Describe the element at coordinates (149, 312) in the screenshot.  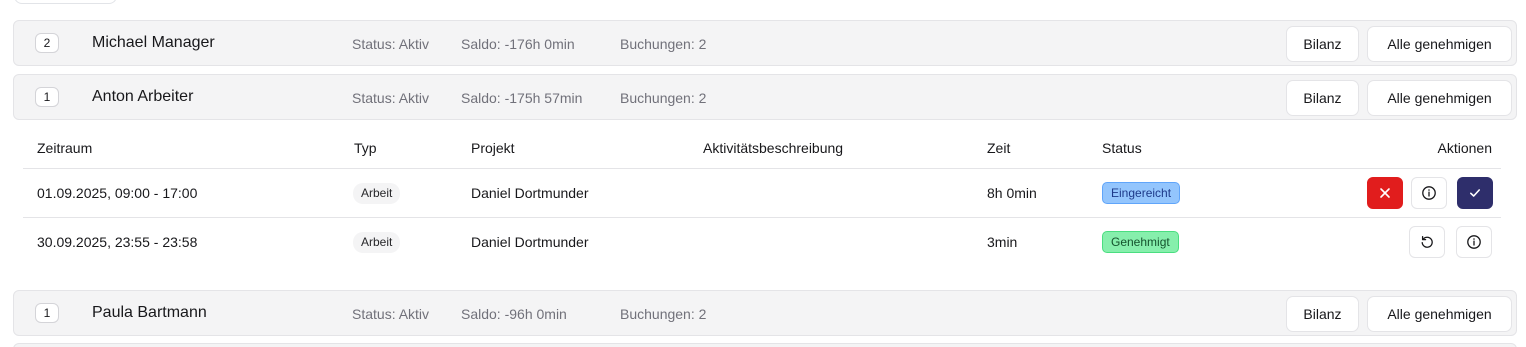
I see `employee-name: Paula Bartmann` at that location.